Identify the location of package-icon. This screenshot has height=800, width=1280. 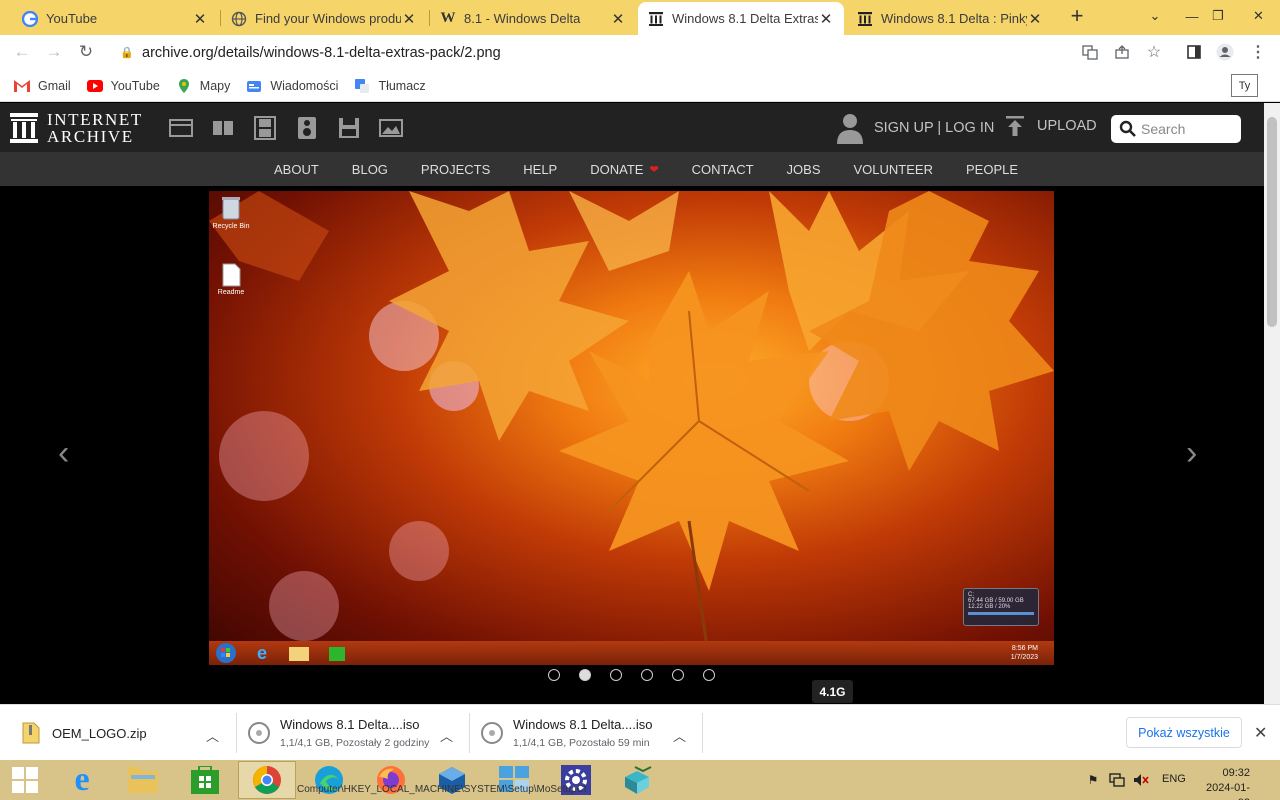
(638, 780).